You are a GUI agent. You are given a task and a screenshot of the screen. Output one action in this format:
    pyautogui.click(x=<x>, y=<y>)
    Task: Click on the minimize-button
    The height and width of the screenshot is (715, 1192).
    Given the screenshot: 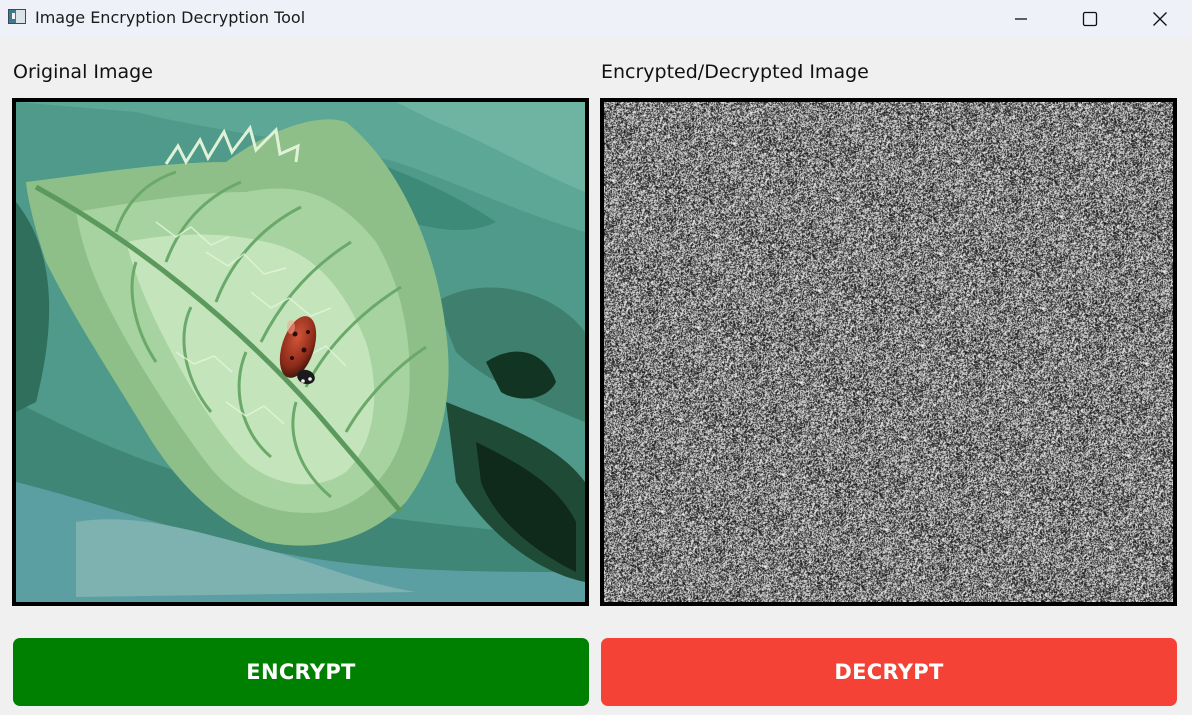 What is the action you would take?
    pyautogui.click(x=1021, y=19)
    